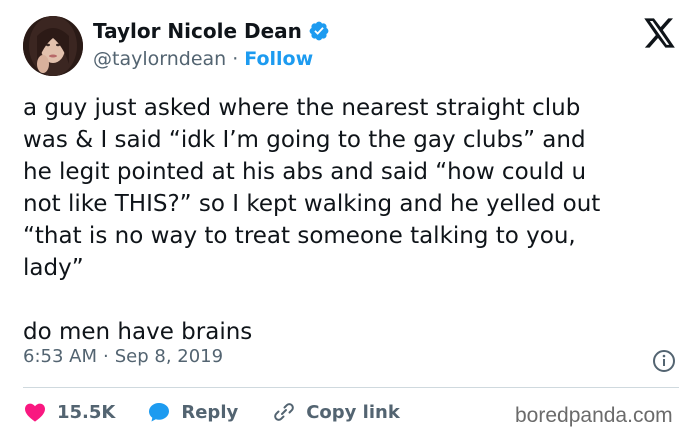 The height and width of the screenshot is (440, 700). I want to click on follow-button: Follow, so click(278, 59).